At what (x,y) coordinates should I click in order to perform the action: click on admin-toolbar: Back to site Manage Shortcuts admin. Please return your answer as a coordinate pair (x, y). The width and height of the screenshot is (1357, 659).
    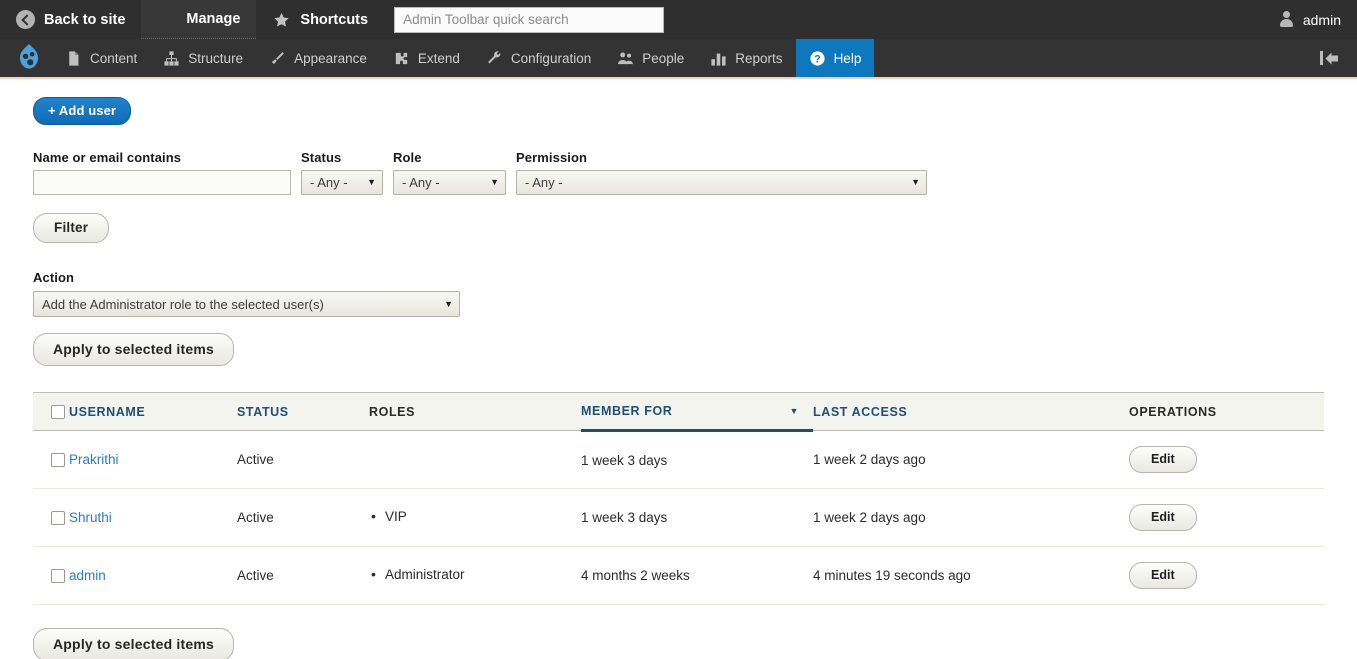
    Looking at the image, I should click on (678, 19).